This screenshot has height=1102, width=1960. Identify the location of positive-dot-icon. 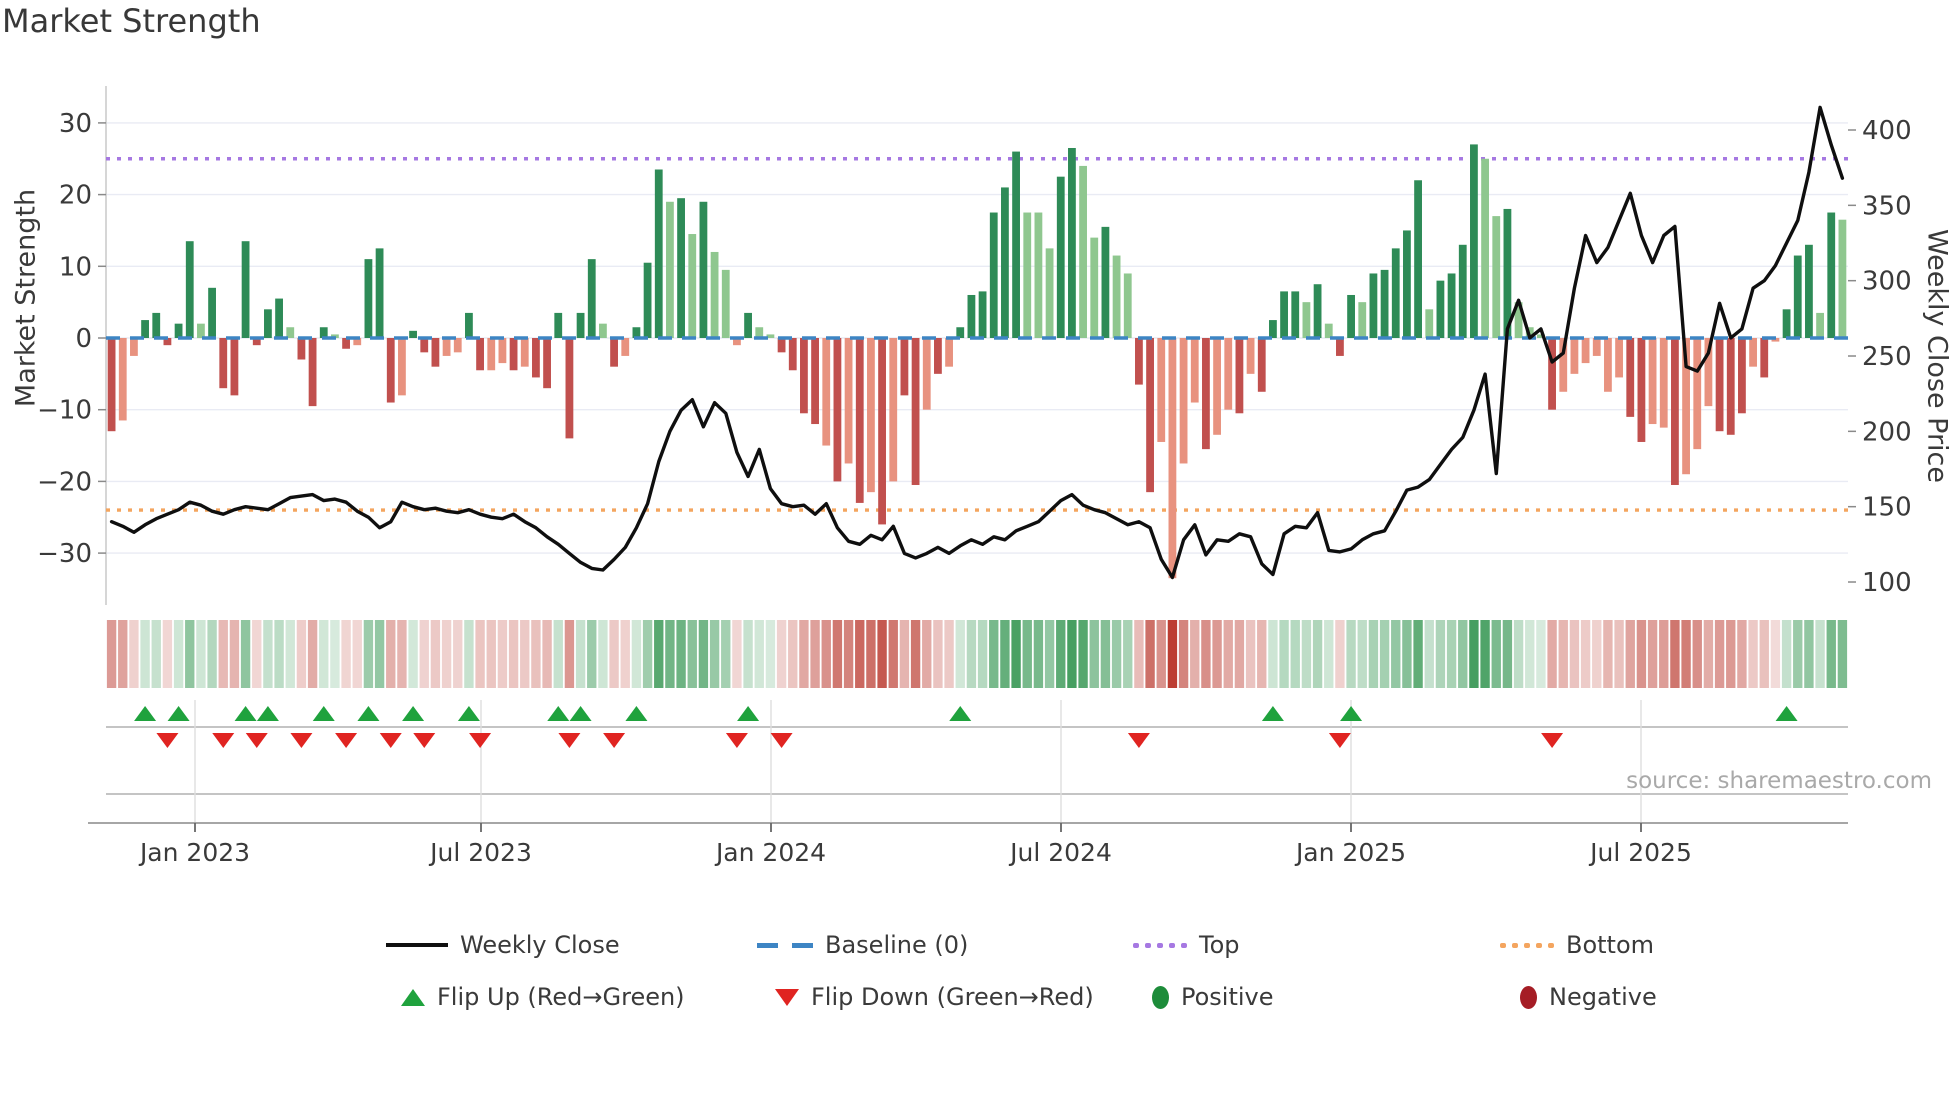
(1160, 997).